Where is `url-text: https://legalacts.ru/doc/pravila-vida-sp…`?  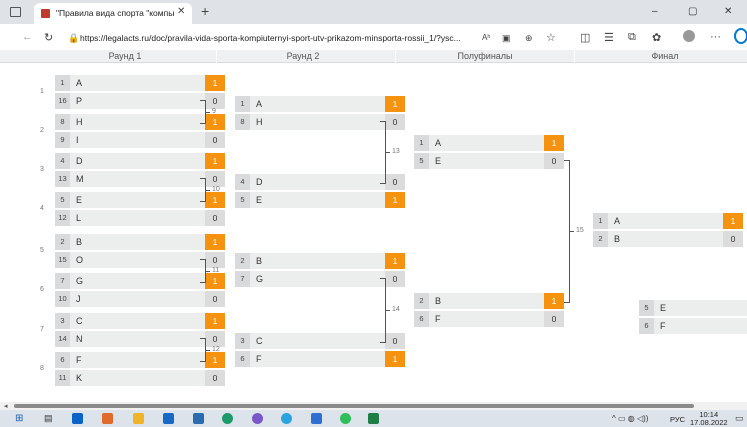 url-text: https://legalacts.ru/doc/pravila-vida-sp… is located at coordinates (280, 38).